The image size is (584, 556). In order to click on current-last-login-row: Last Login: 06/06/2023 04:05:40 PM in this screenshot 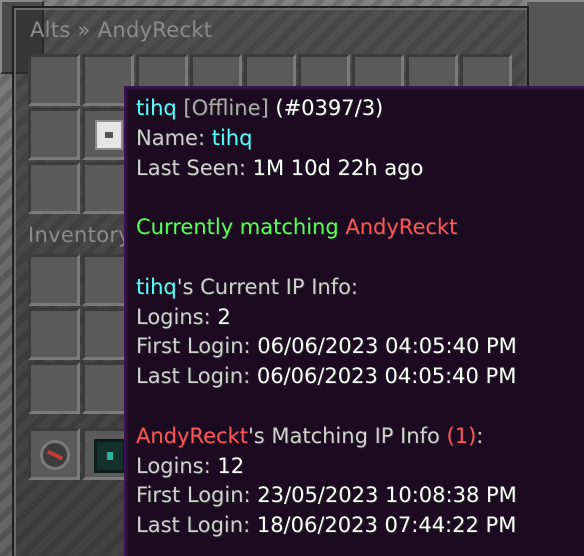, I will do `click(360, 377)`.